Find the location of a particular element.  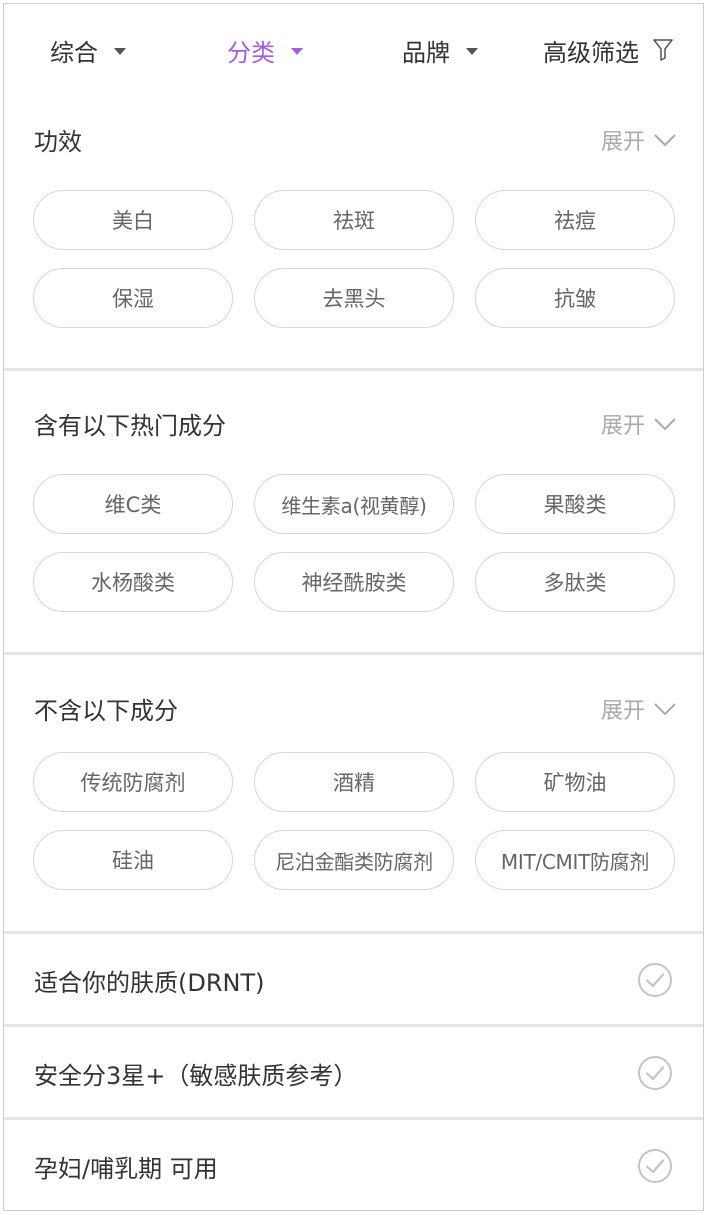

toggle-row-safety-score: 安全分3星+（敏感肤质参考） is located at coordinates (353, 1073).